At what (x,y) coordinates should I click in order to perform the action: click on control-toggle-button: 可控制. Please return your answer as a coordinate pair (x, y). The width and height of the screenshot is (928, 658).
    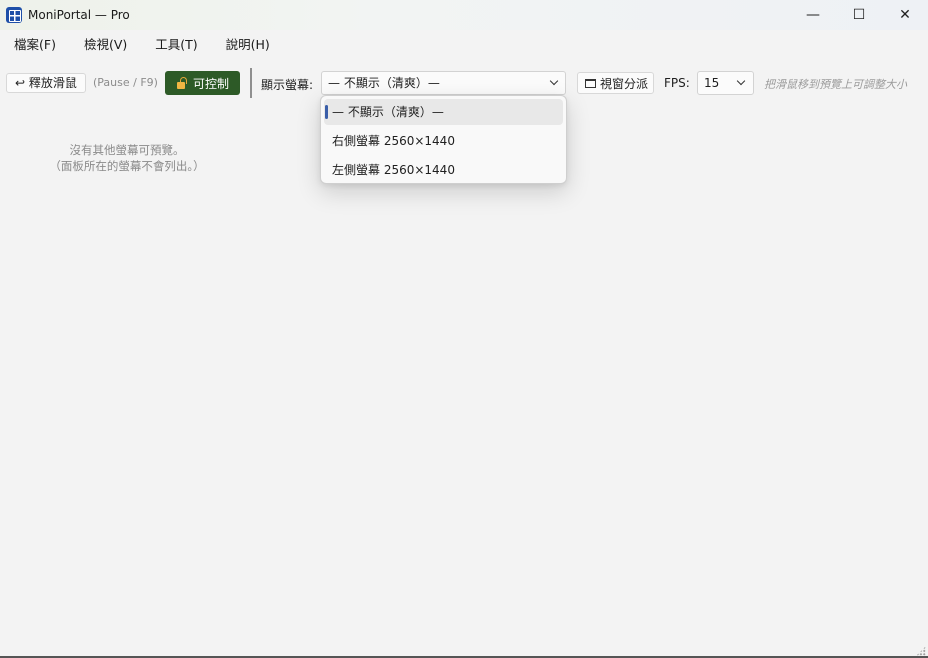
    Looking at the image, I should click on (202, 83).